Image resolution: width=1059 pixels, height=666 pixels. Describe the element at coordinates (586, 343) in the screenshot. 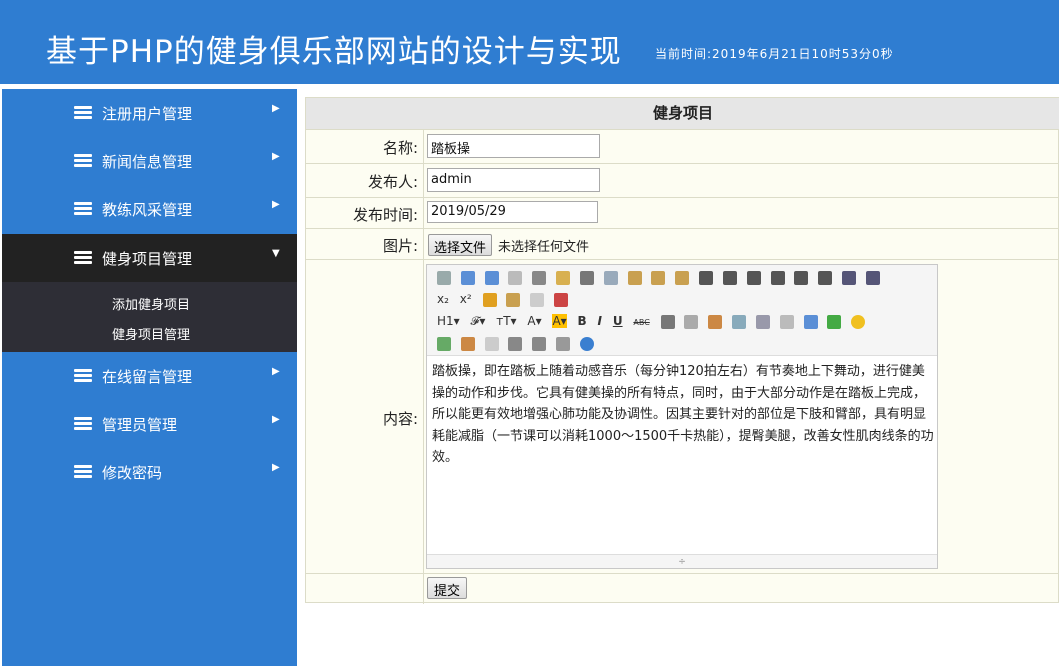

I see `help-icon` at that location.